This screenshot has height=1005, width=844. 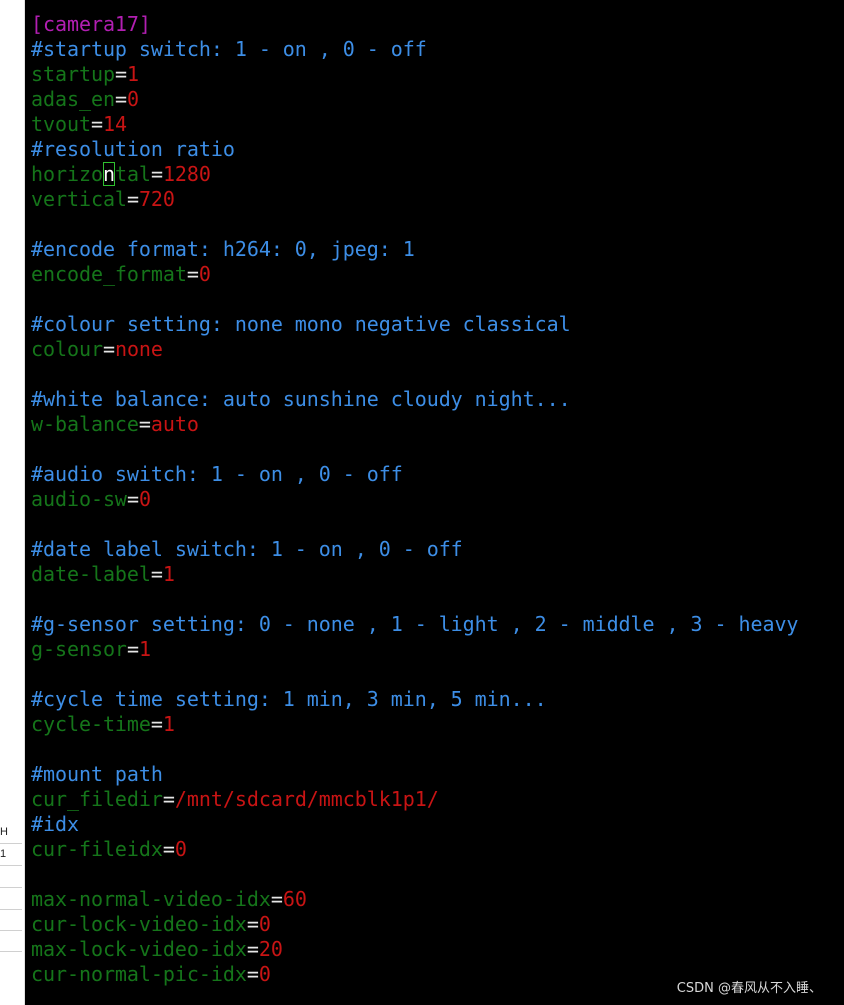 What do you see at coordinates (91, 574) in the screenshot?
I see `config-key: date-label` at bounding box center [91, 574].